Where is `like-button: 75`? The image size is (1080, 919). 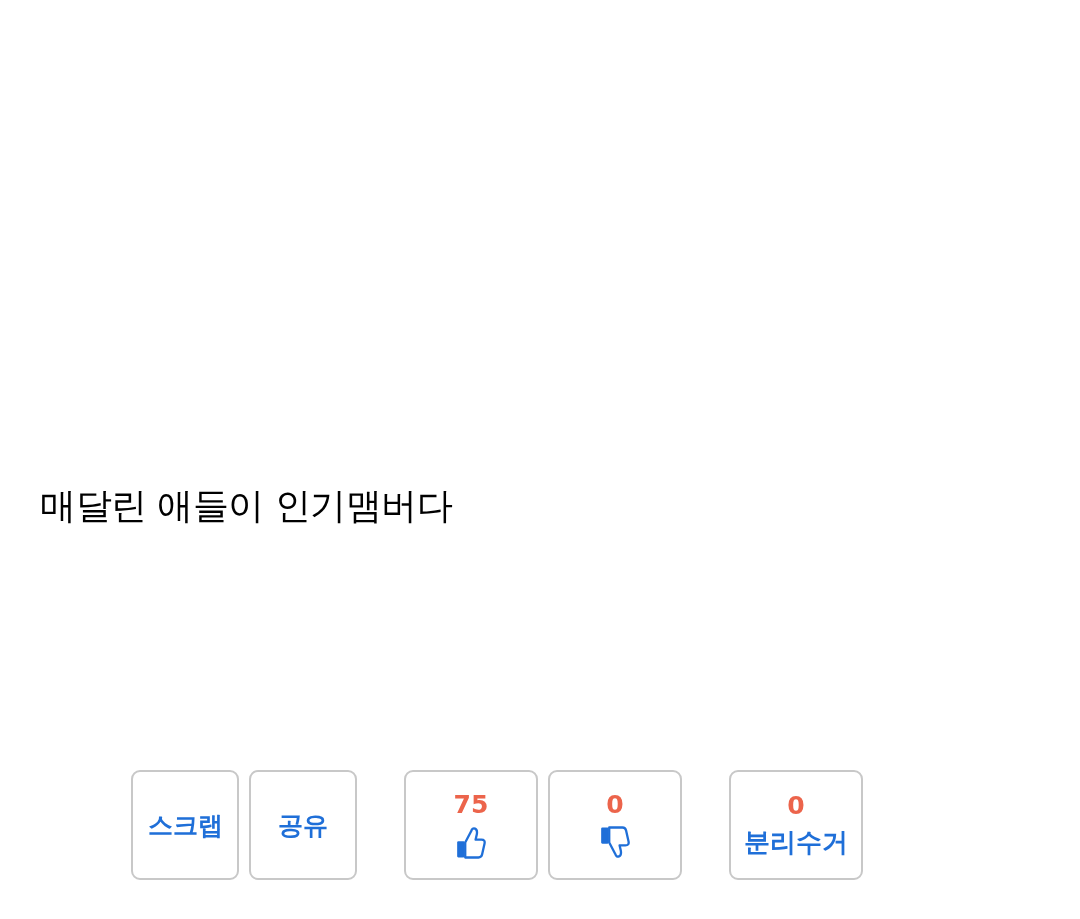
like-button: 75 is located at coordinates (471, 825).